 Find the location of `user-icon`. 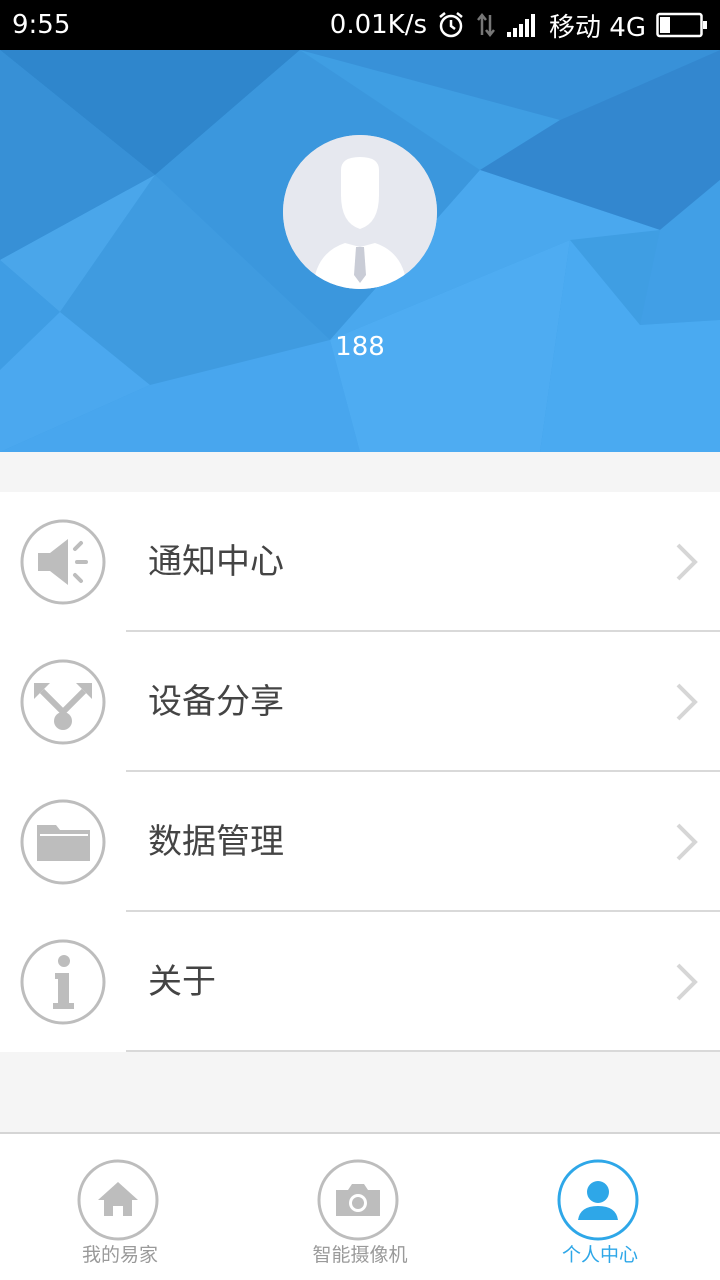

user-icon is located at coordinates (598, 1200).